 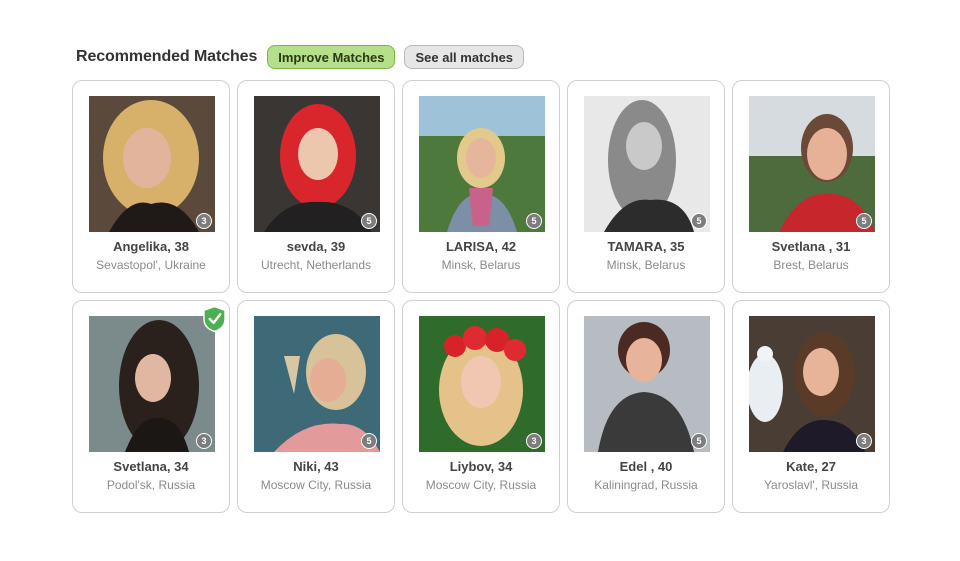 I want to click on match-card: 5 LARISA, 42 Minsk, Belarus, so click(x=481, y=186).